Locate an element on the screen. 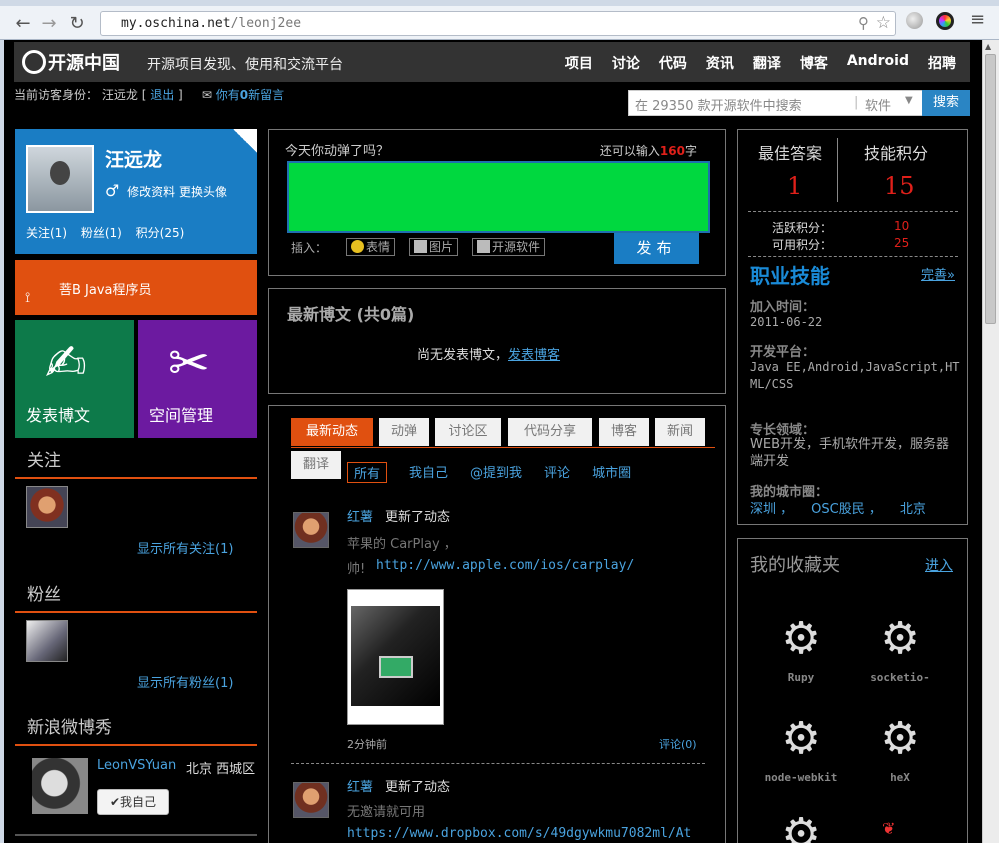  nav-android: Android is located at coordinates (878, 63).